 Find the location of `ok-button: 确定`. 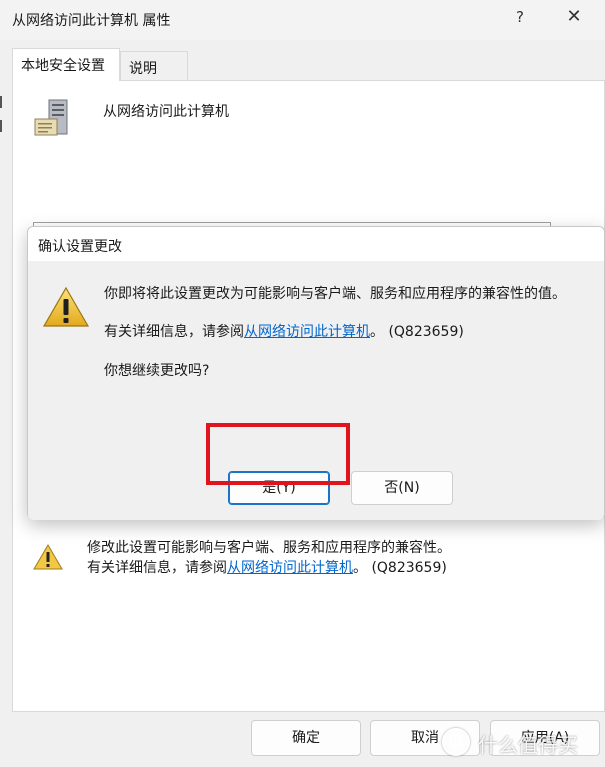

ok-button: 确定 is located at coordinates (306, 738).